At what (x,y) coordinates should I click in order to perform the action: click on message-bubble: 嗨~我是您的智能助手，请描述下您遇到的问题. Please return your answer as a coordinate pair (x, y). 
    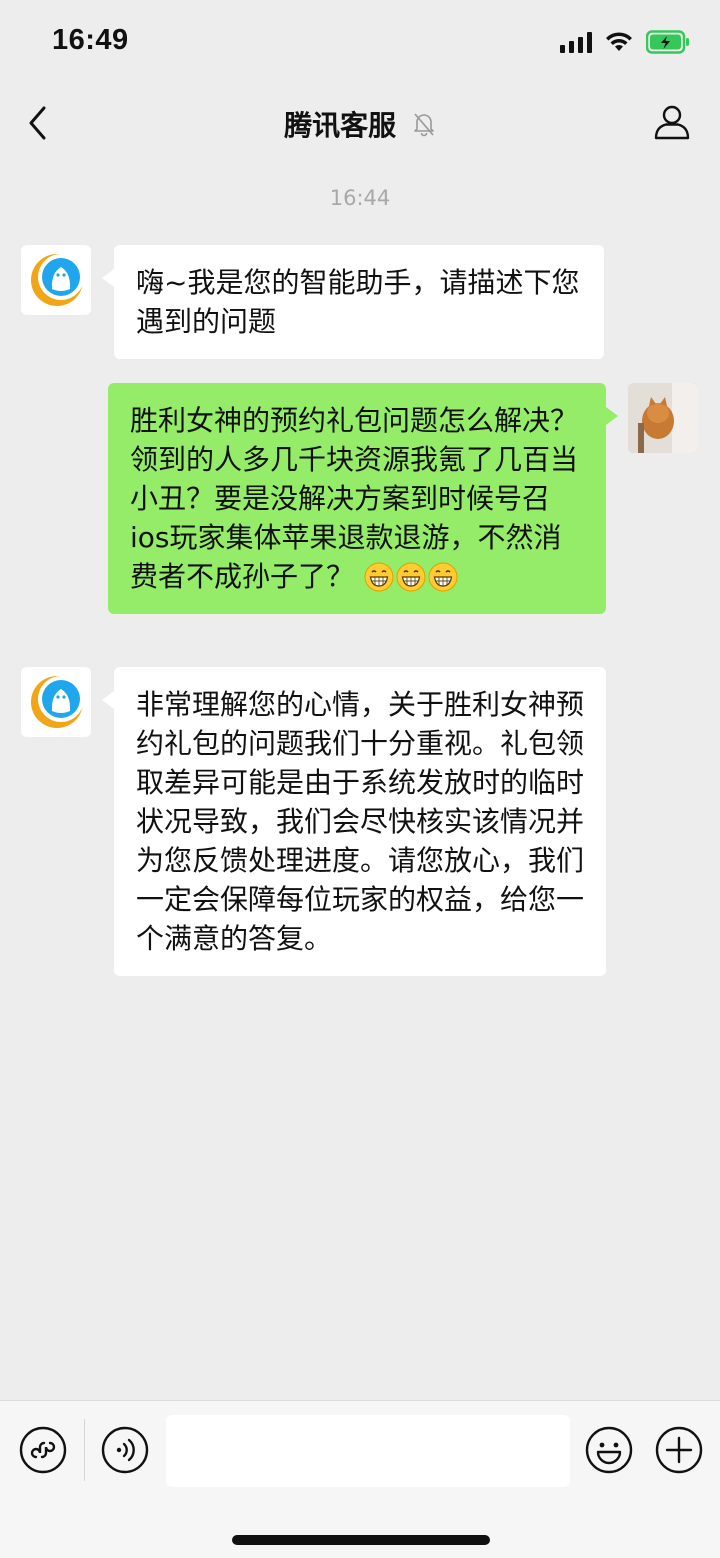
    Looking at the image, I should click on (353, 302).